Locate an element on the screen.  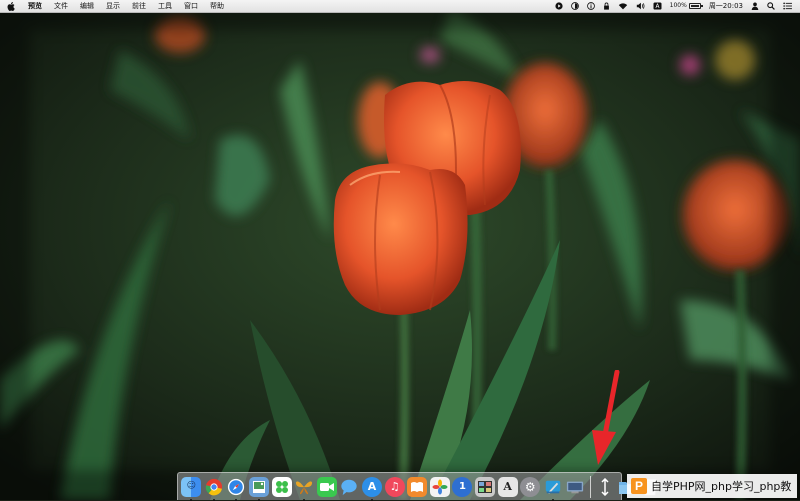
volume-icon is located at coordinates (640, 6).